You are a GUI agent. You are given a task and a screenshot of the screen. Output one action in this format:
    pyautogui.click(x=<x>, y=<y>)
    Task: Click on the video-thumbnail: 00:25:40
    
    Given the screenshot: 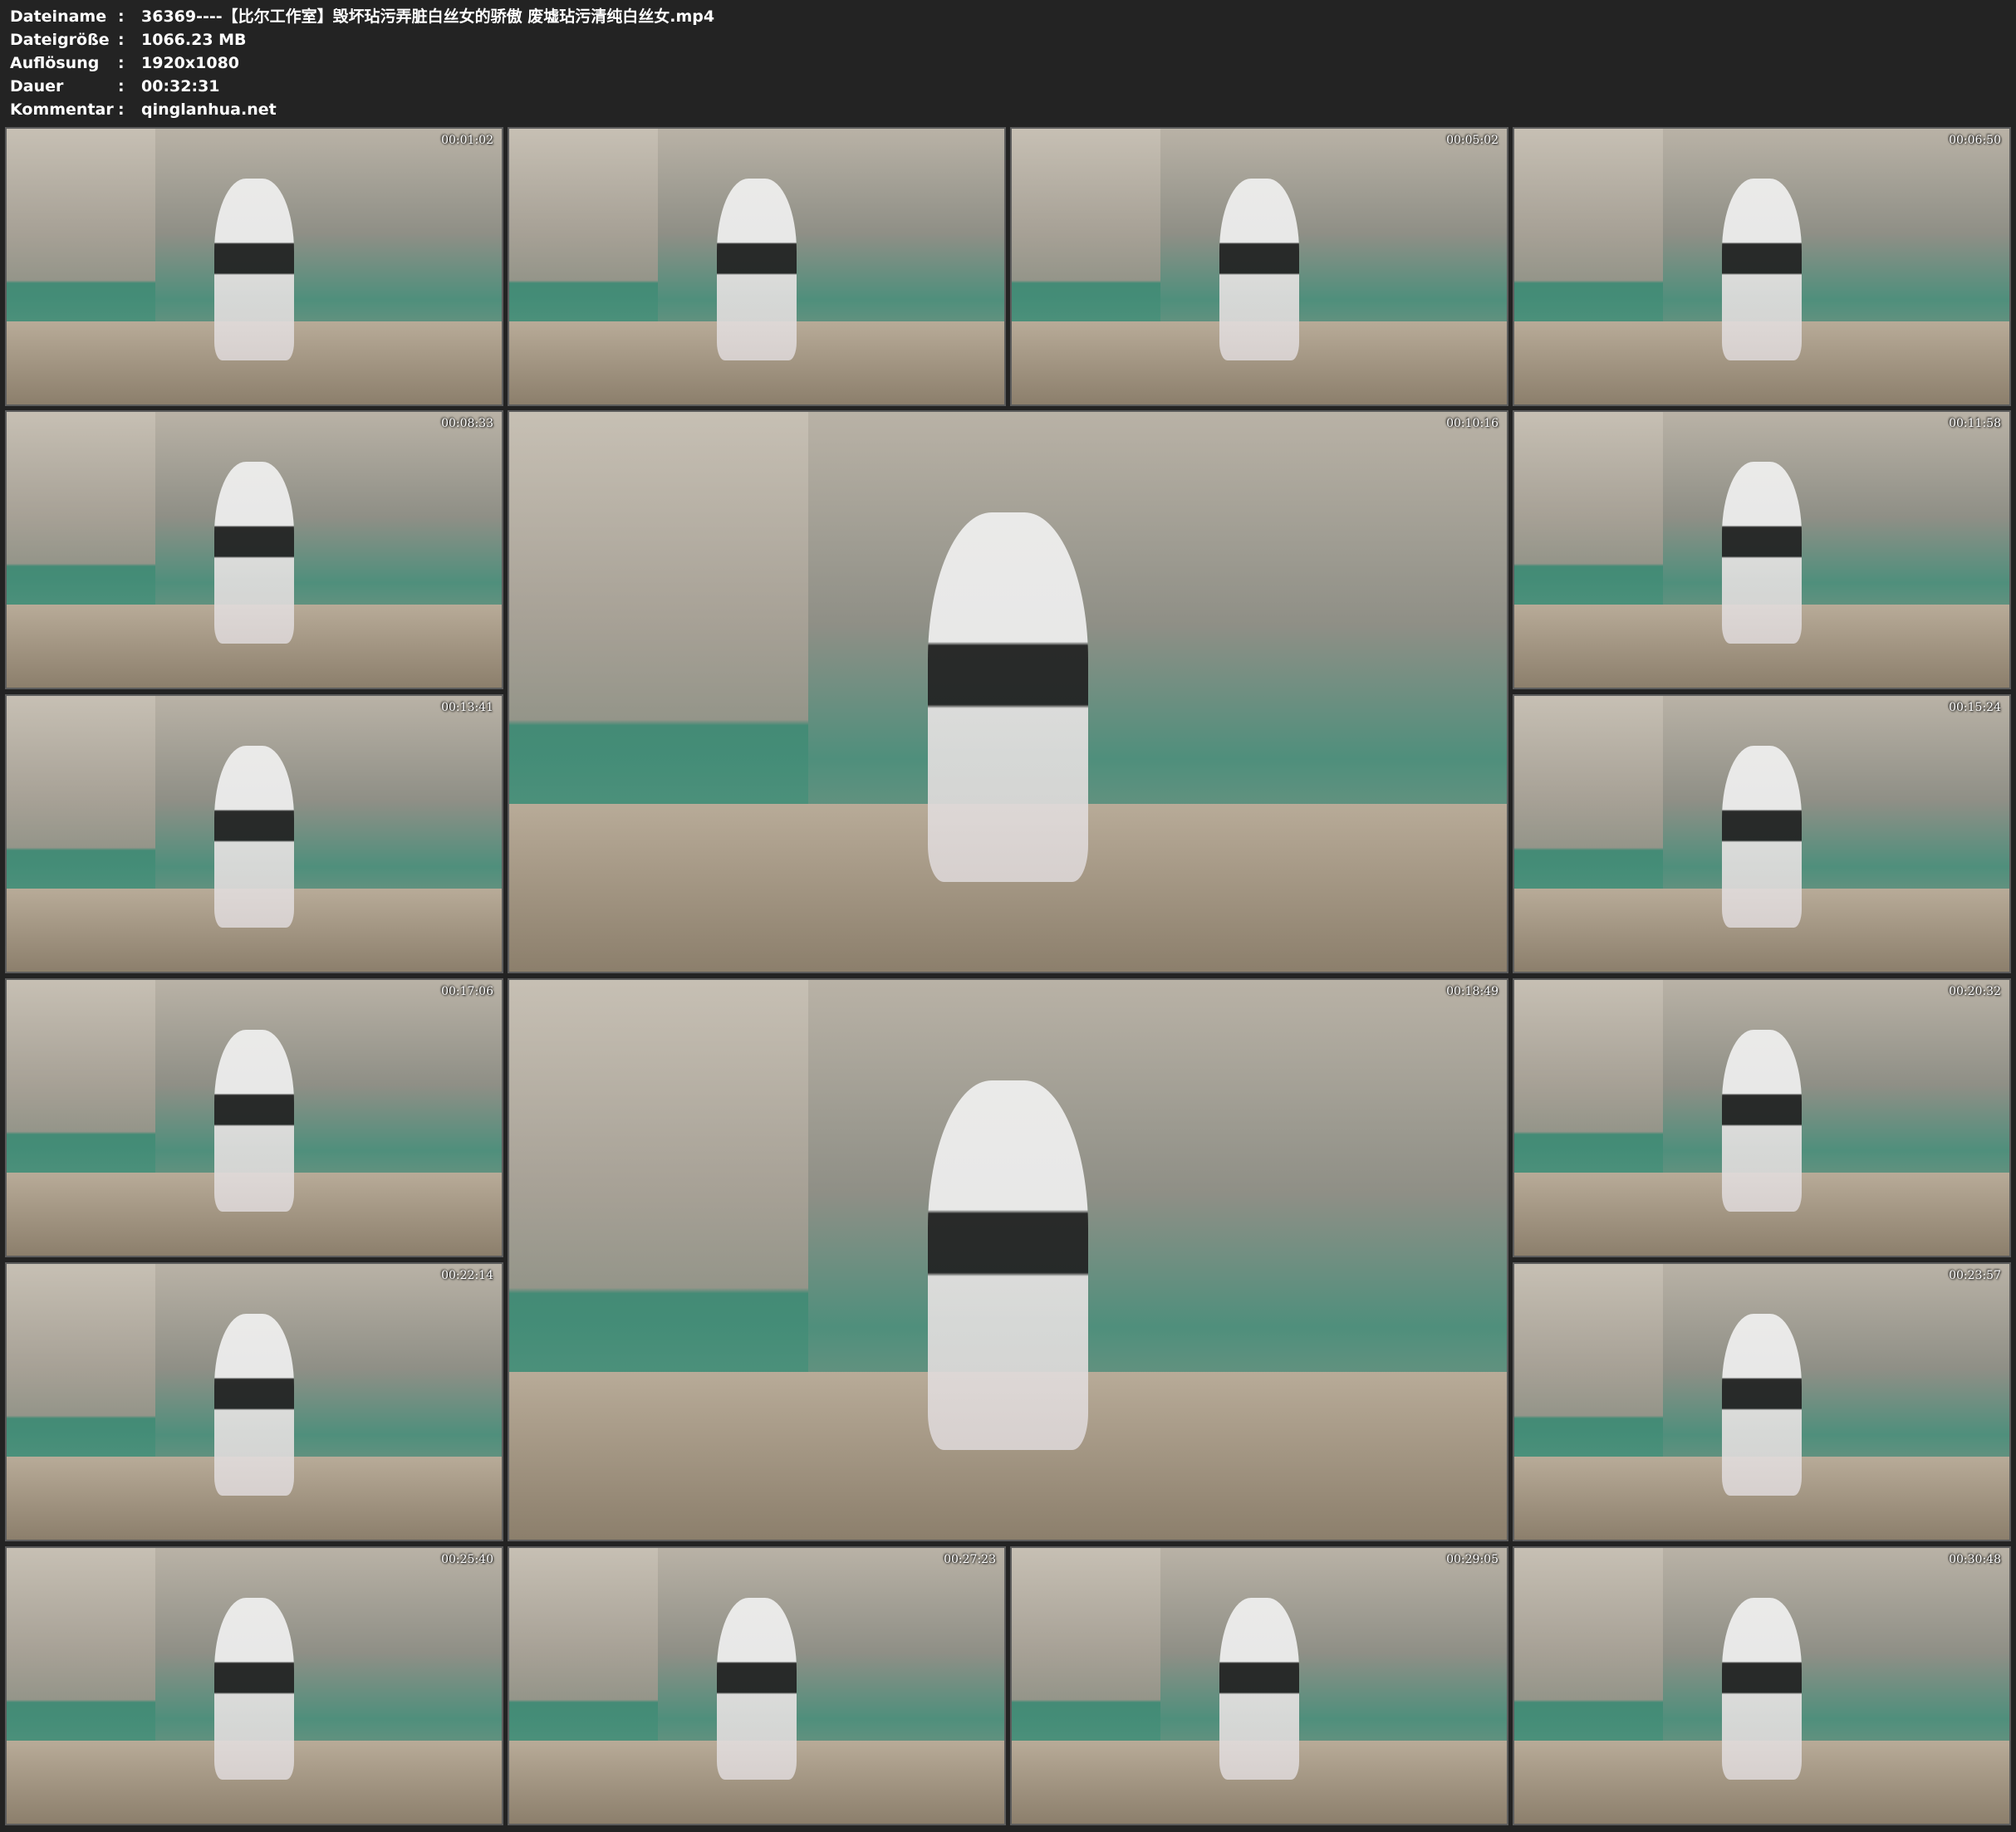 What is the action you would take?
    pyautogui.click(x=254, y=1685)
    